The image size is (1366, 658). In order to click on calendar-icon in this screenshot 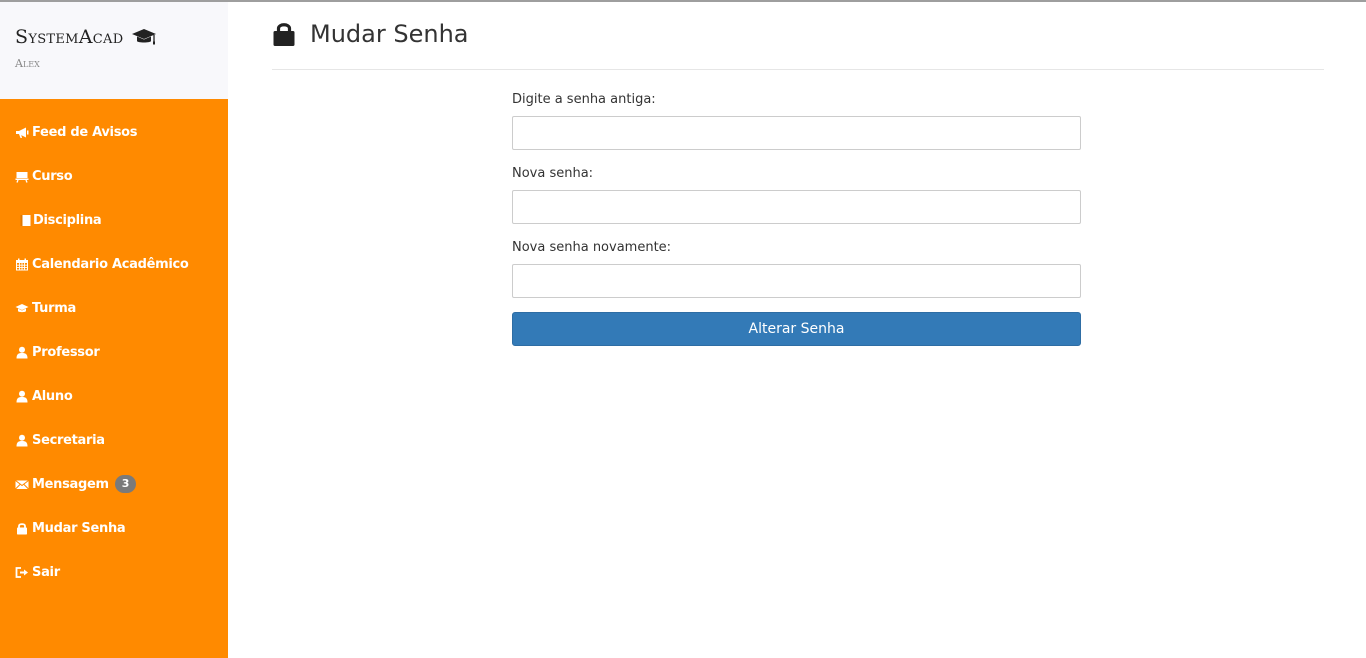, I will do `click(22, 264)`.